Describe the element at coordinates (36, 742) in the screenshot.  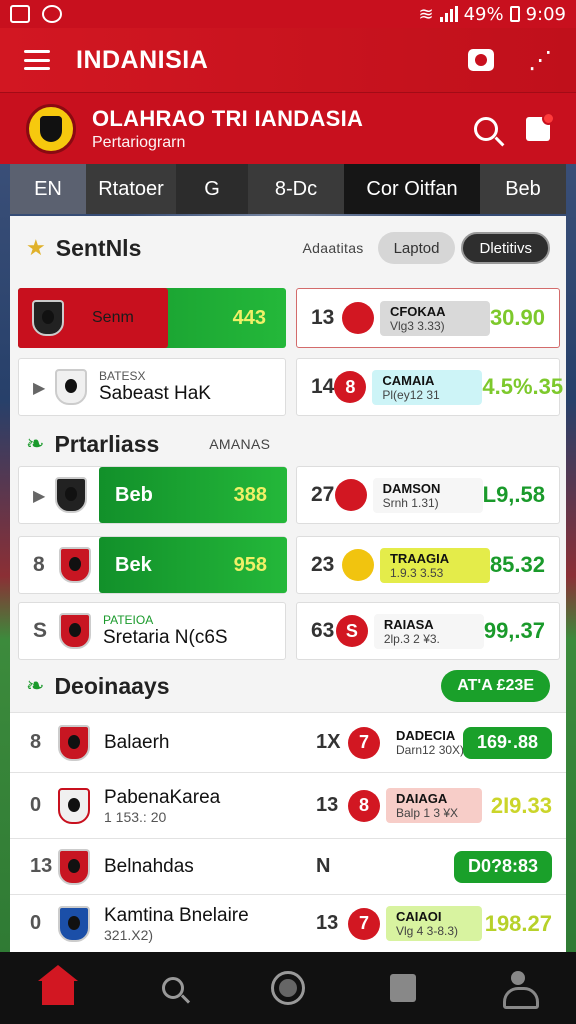
I see `row-rank: 8` at that location.